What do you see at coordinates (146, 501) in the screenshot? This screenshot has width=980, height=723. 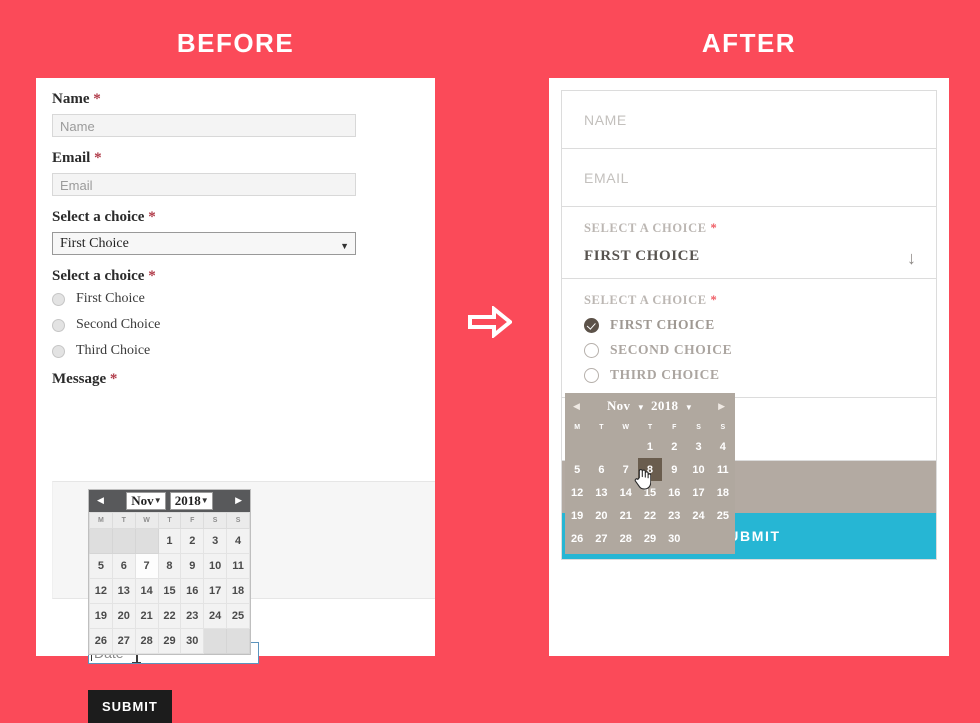 I see `month-select: Nov ▼` at bounding box center [146, 501].